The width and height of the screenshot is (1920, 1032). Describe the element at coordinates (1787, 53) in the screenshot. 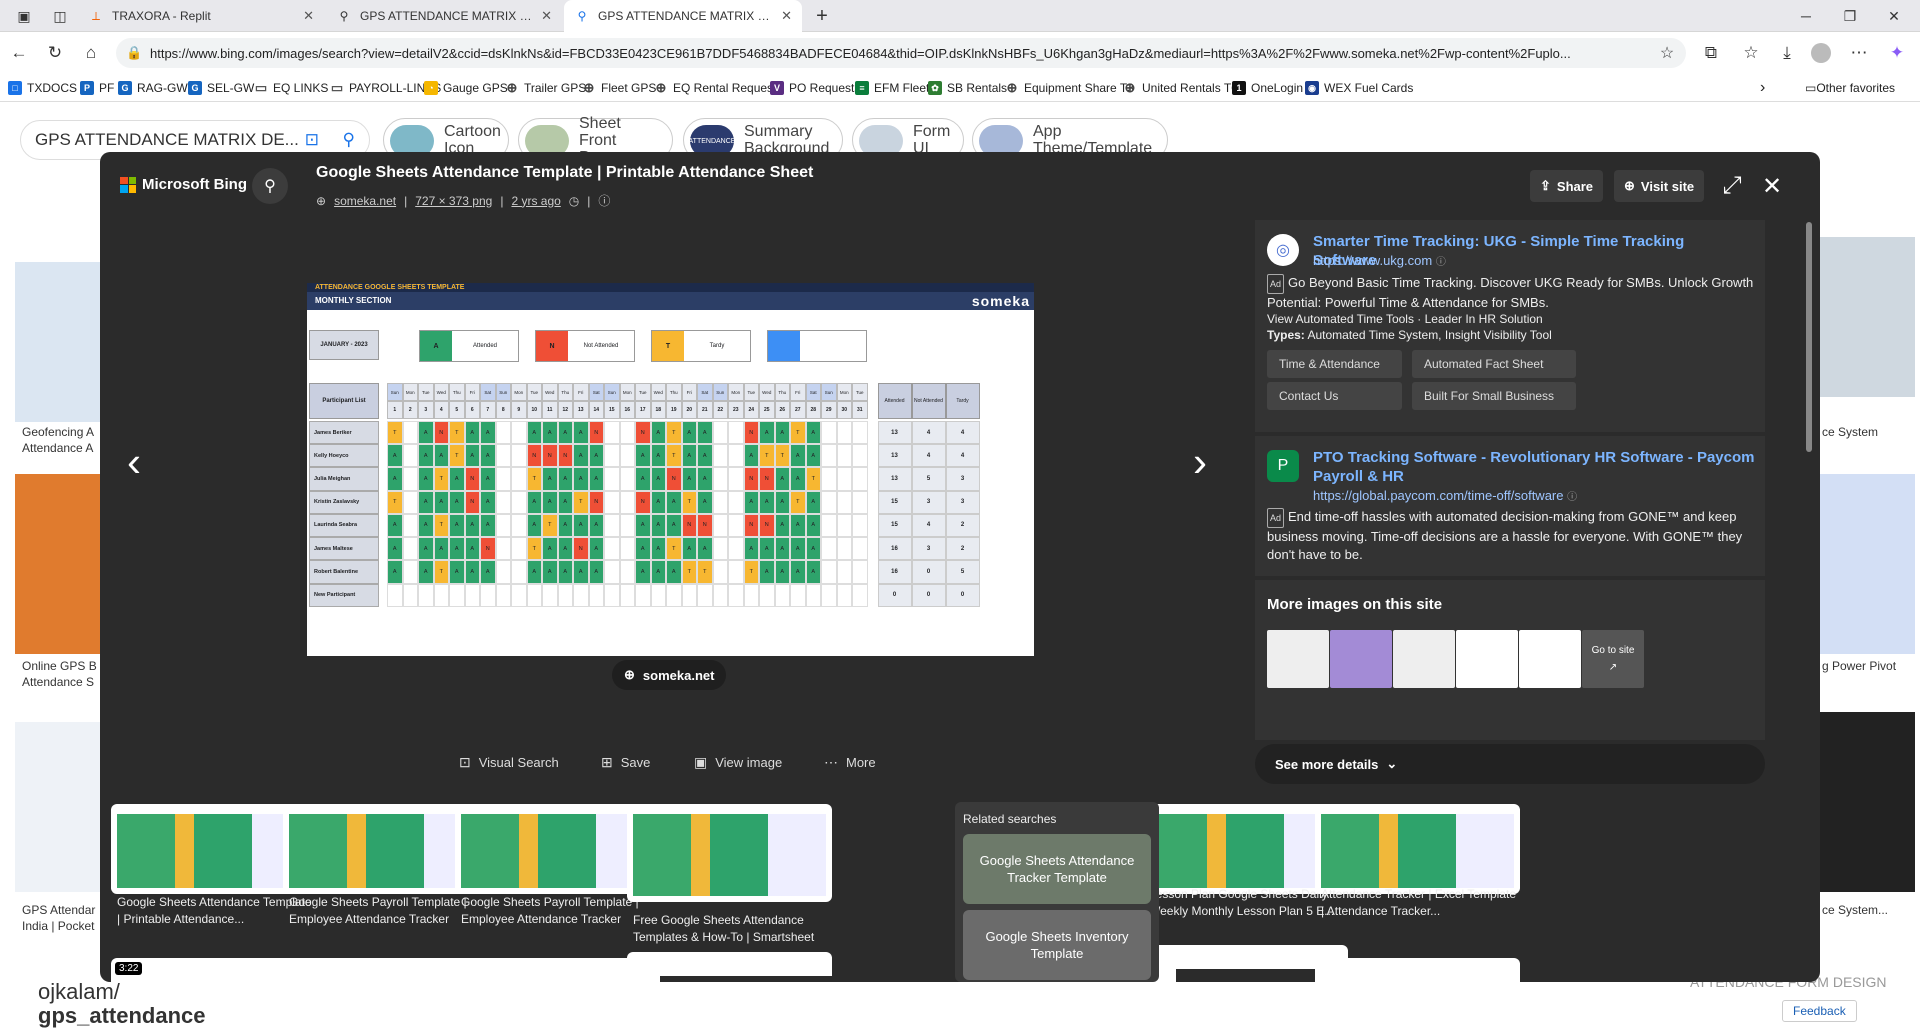

I see `downloads-icon: ⤓` at that location.